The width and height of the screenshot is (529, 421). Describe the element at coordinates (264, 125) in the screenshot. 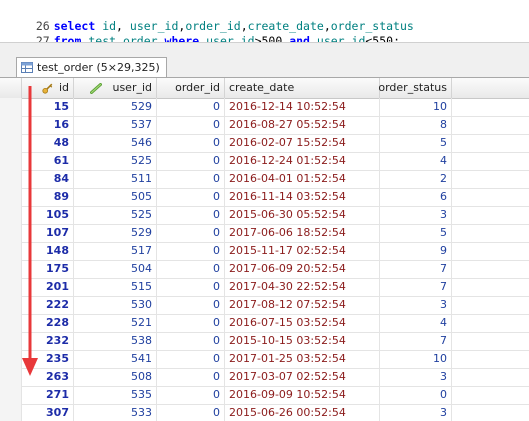

I see `table-row: 16 537 0 2016-08-27 05:52:54 8` at that location.